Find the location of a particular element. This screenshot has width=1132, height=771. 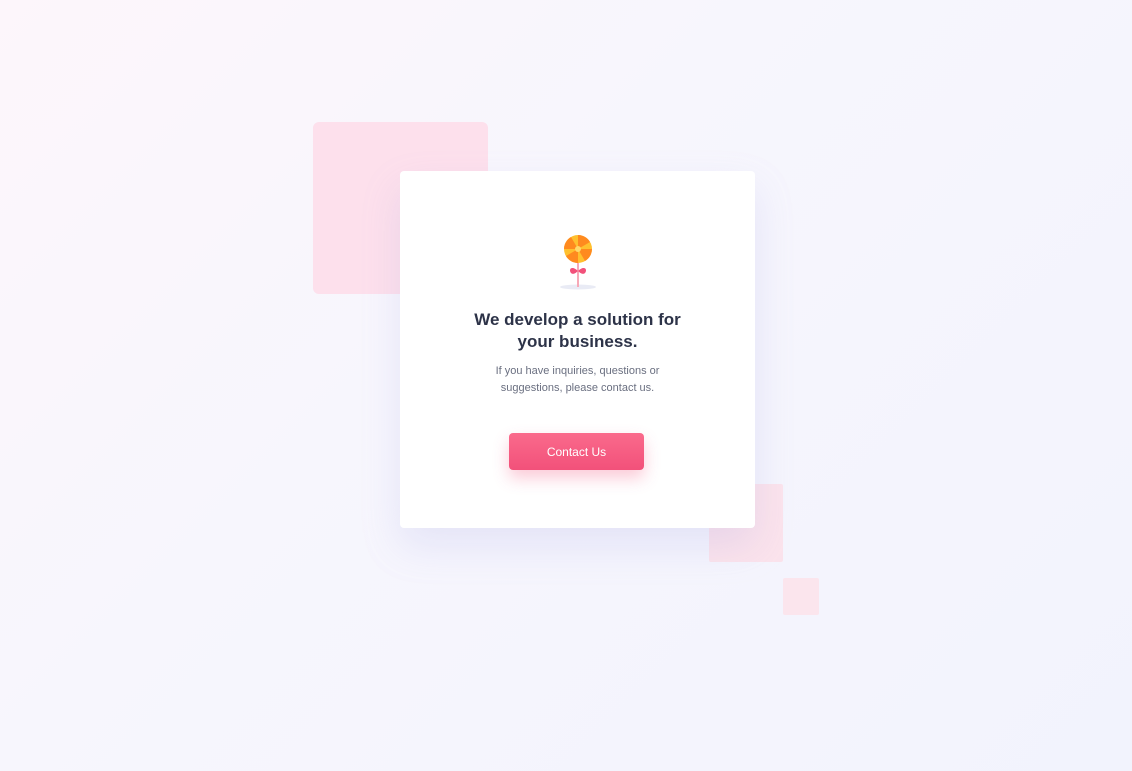

hero-headline: We develop a solution for your business. is located at coordinates (577, 330).